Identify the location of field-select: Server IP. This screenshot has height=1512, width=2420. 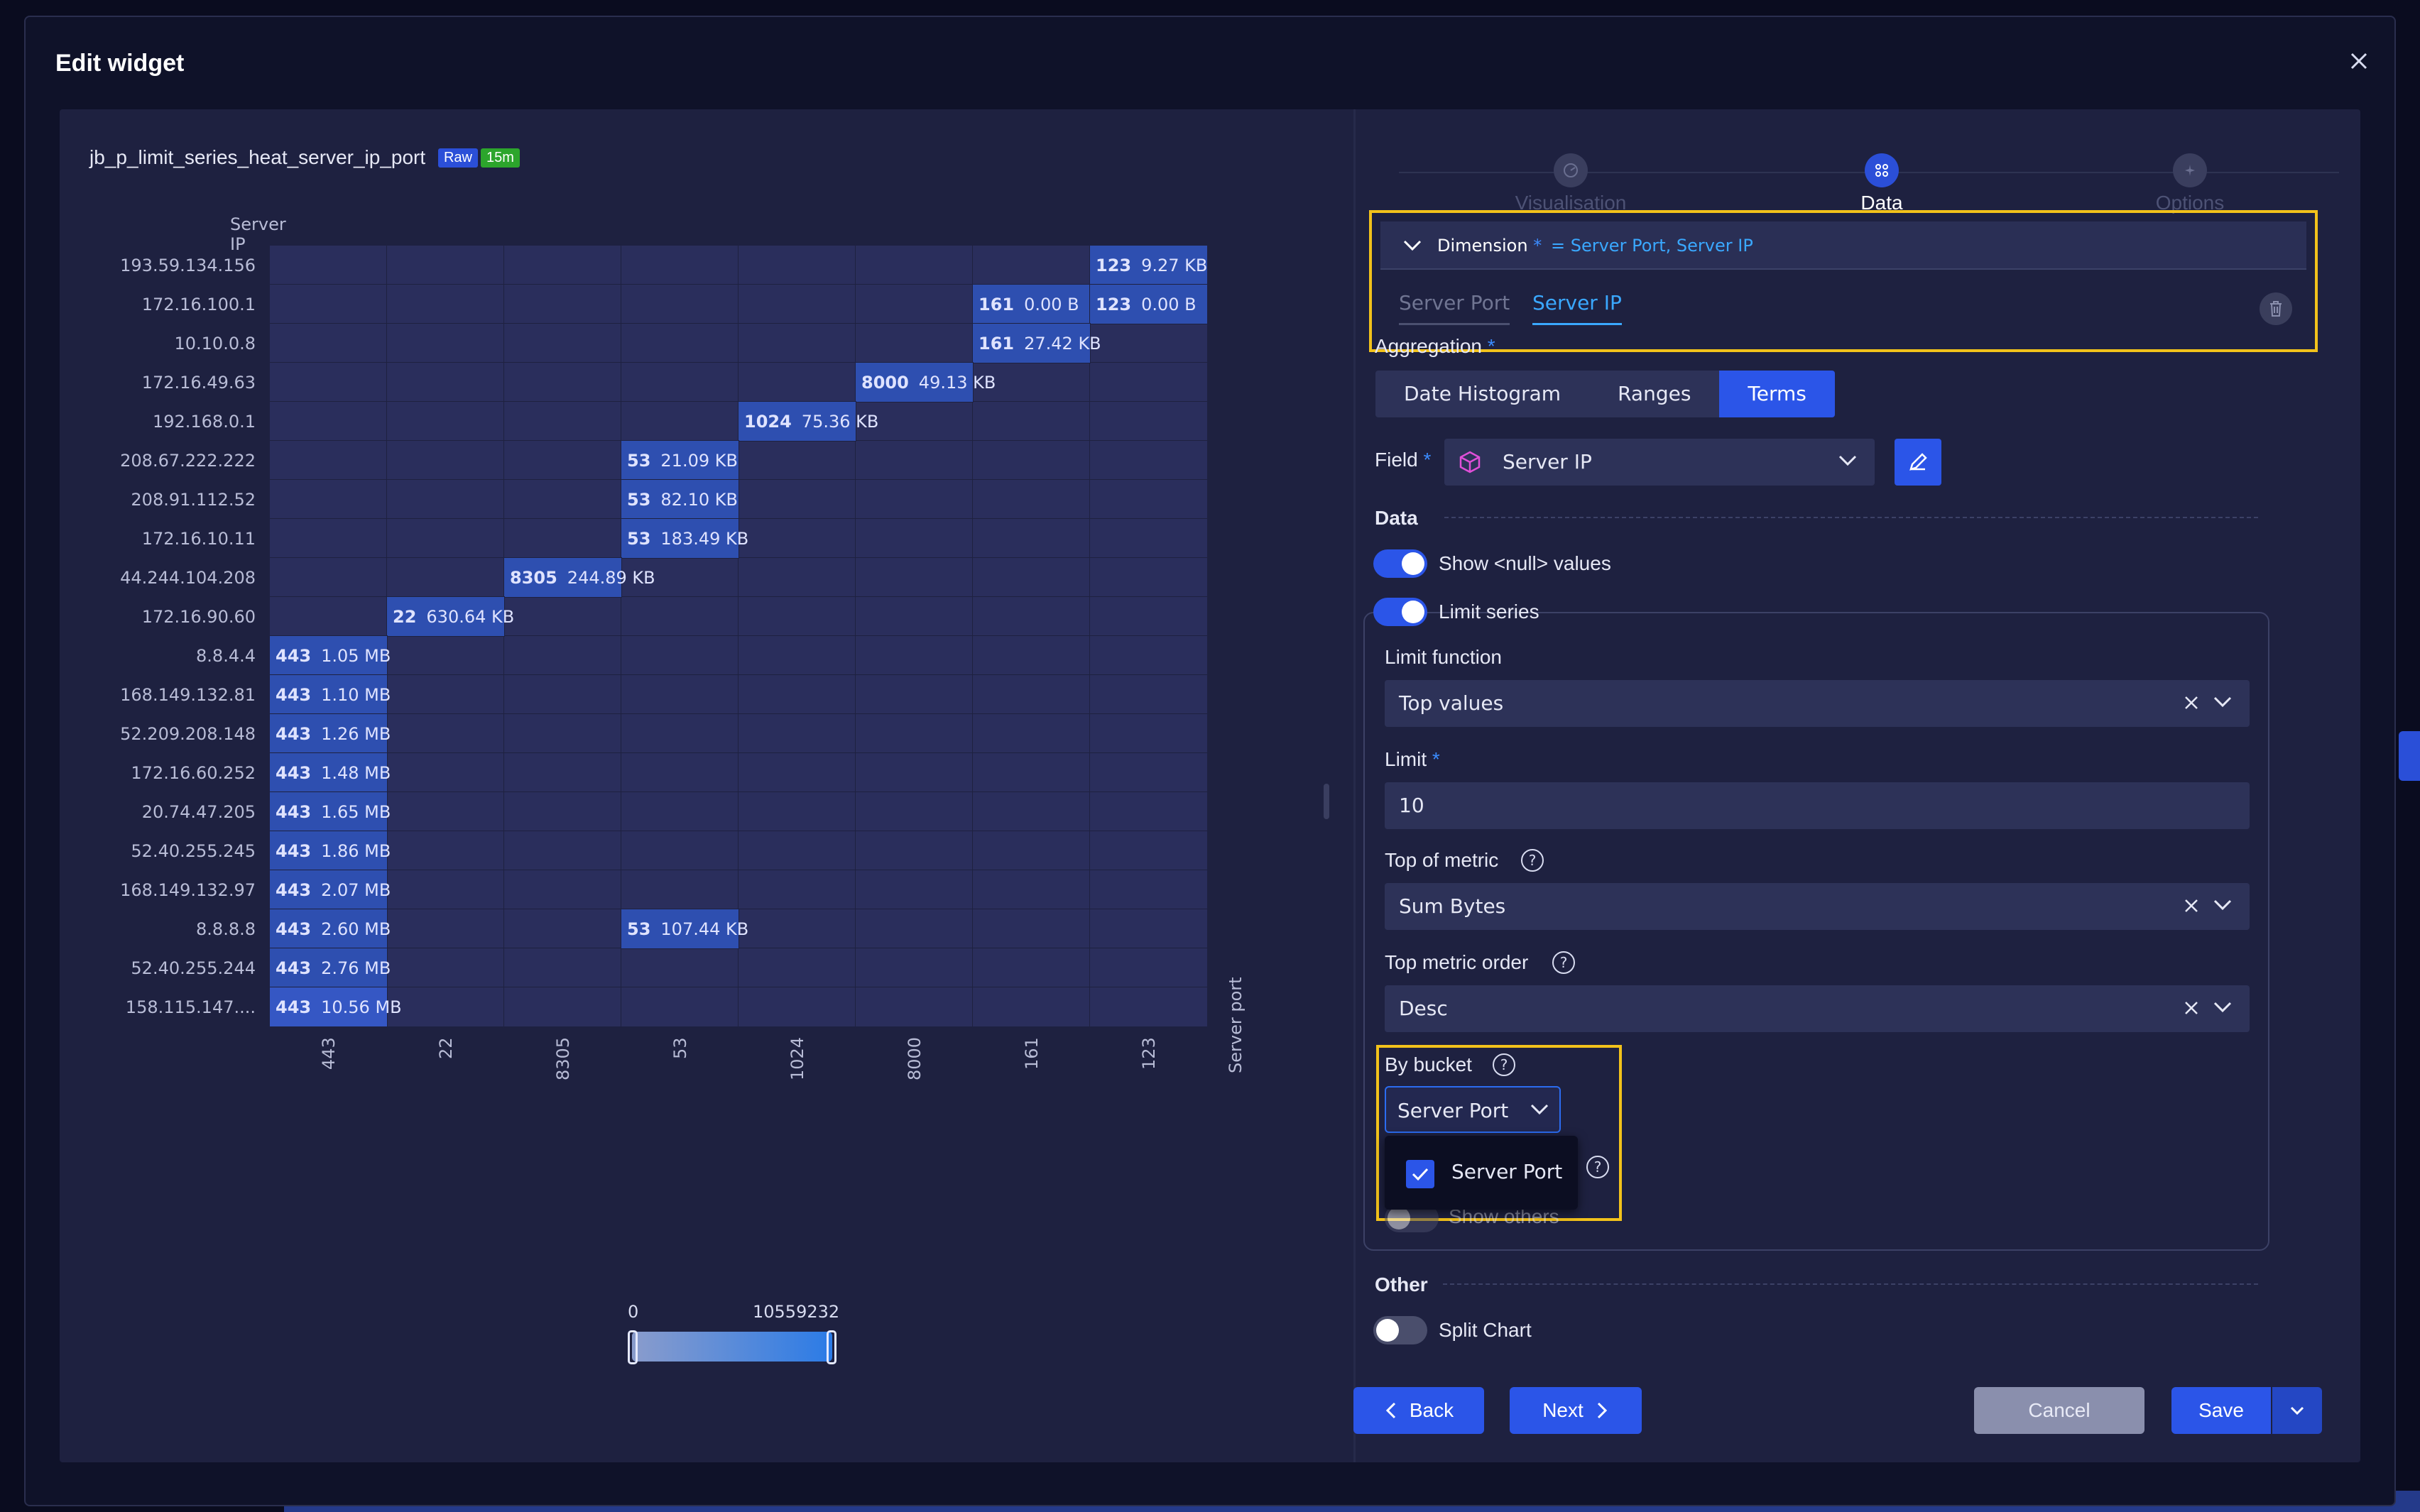
(1659, 463).